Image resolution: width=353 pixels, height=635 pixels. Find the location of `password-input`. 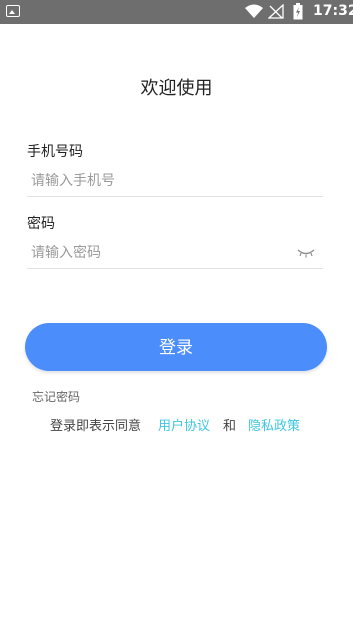

password-input is located at coordinates (156, 253).